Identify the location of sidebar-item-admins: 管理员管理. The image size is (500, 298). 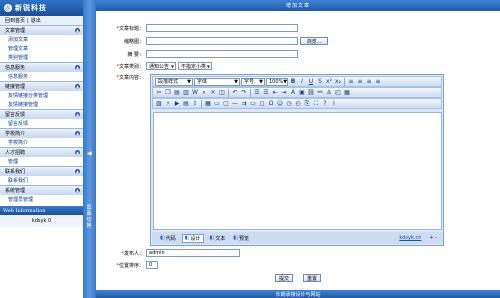
(41, 199).